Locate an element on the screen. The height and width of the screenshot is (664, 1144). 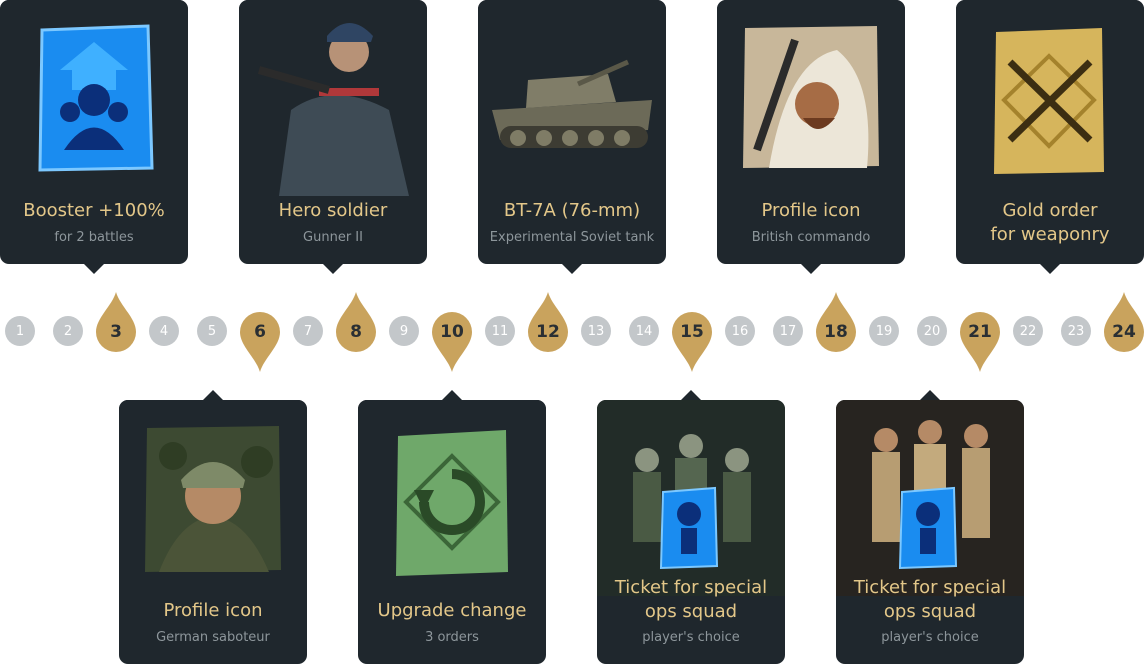
day-20: 20 is located at coordinates (932, 331).